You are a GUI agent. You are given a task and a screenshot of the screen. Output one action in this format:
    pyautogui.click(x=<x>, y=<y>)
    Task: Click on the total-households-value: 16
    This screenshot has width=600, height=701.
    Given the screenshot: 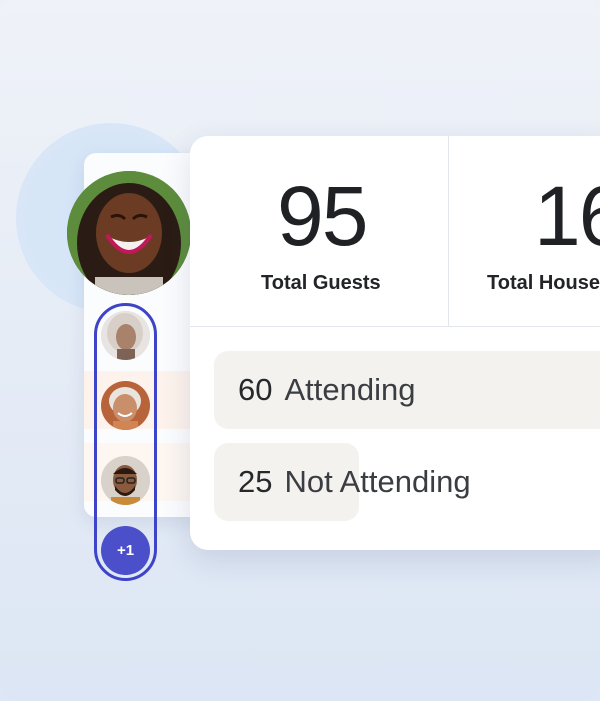 What is the action you would take?
    pyautogui.click(x=567, y=216)
    